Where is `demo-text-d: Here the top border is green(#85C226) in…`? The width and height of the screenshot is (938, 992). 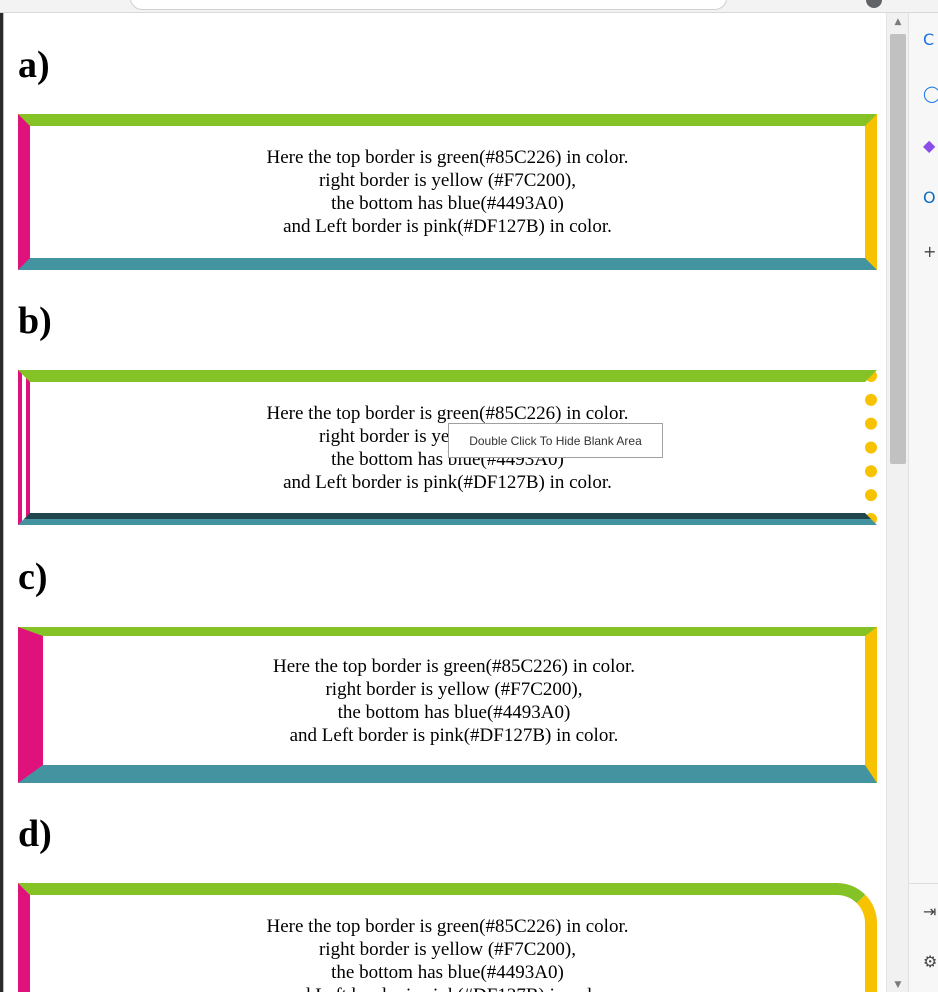 demo-text-d: Here the top border is green(#85C226) in… is located at coordinates (448, 953).